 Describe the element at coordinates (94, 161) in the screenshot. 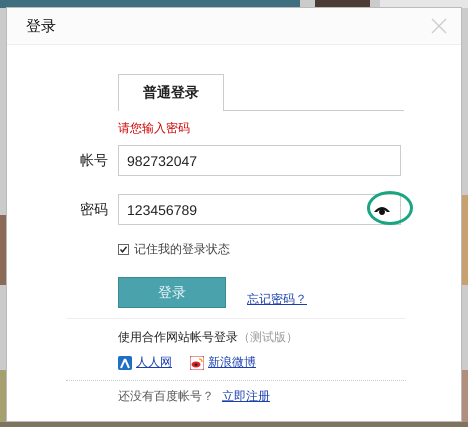

I see `field-label: 帐号` at that location.